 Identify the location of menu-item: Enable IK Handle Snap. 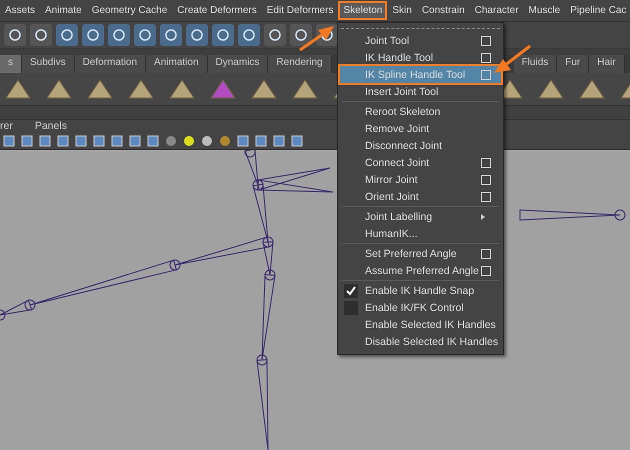
(420, 290).